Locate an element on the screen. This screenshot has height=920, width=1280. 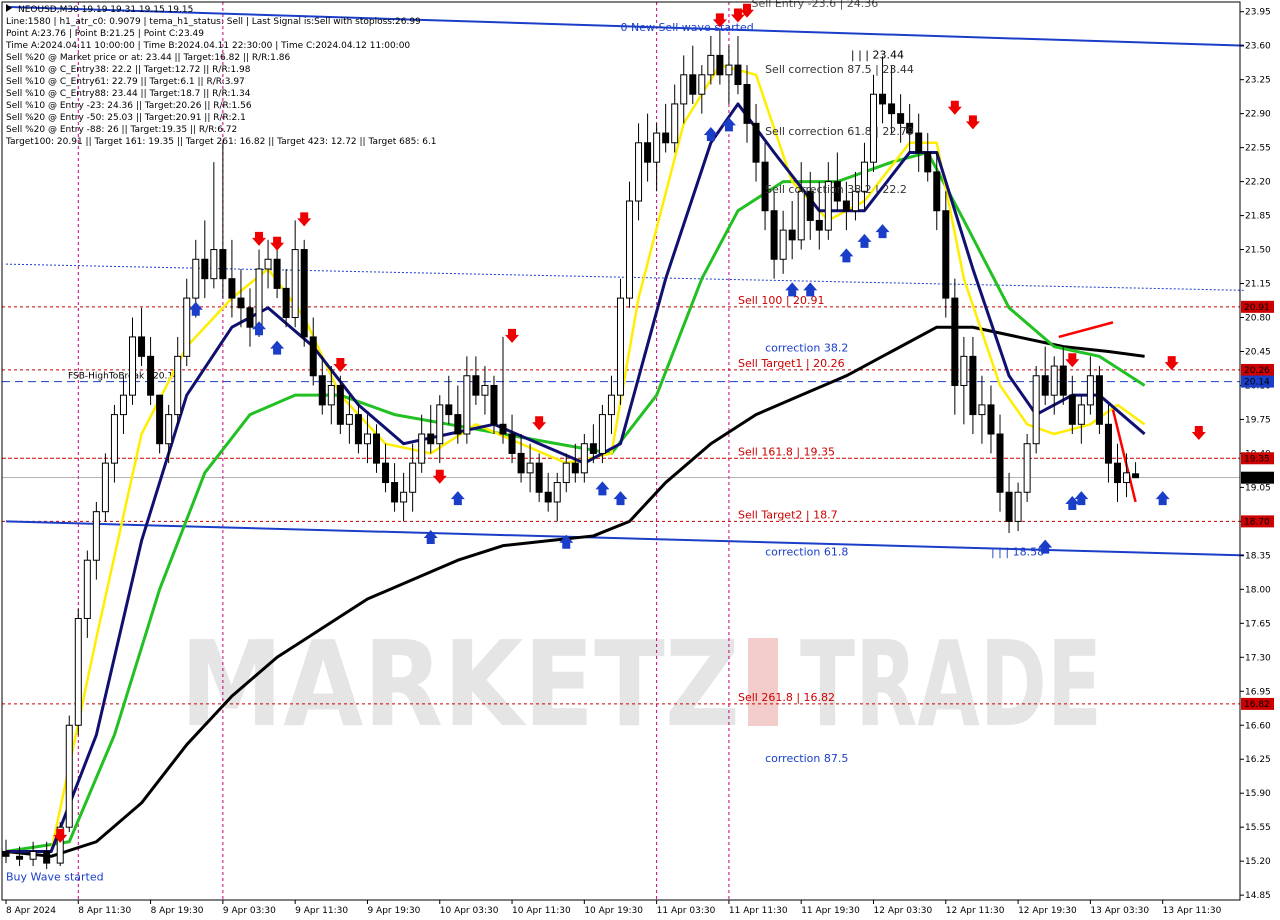
x-tick-label: 12 Apr 11:30 is located at coordinates (975, 911).